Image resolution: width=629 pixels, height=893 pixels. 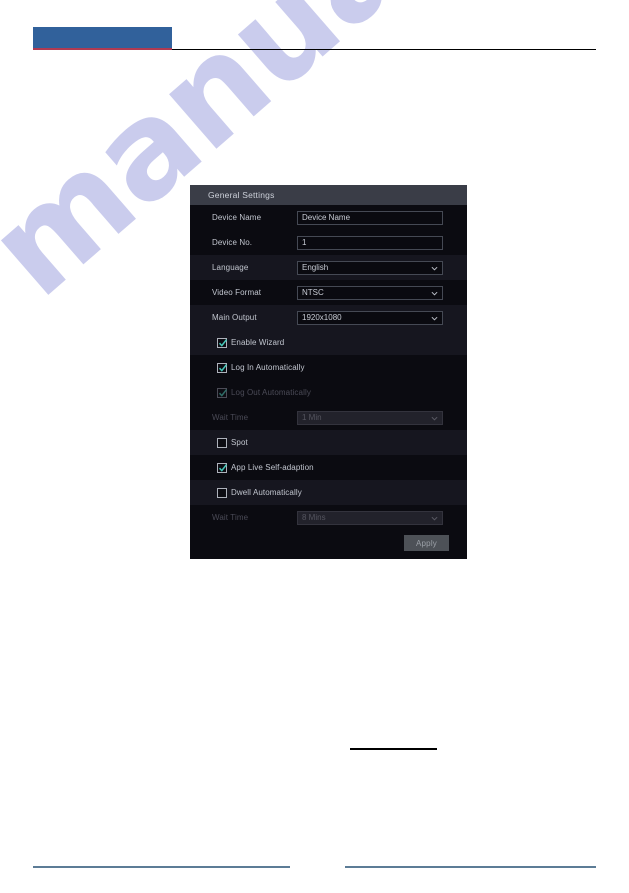 What do you see at coordinates (370, 242) in the screenshot?
I see `device-no-input: 1` at bounding box center [370, 242].